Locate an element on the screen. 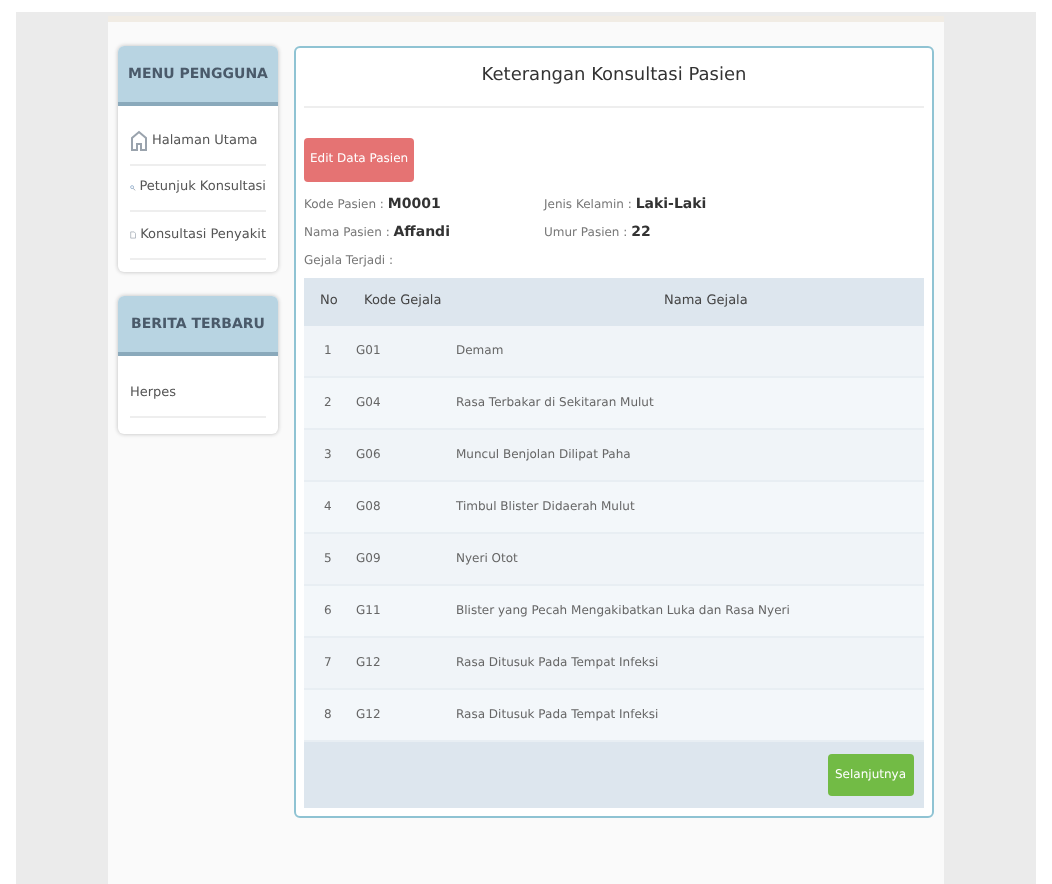  panel-title: Keterangan Konsultasi Pasien is located at coordinates (614, 78).